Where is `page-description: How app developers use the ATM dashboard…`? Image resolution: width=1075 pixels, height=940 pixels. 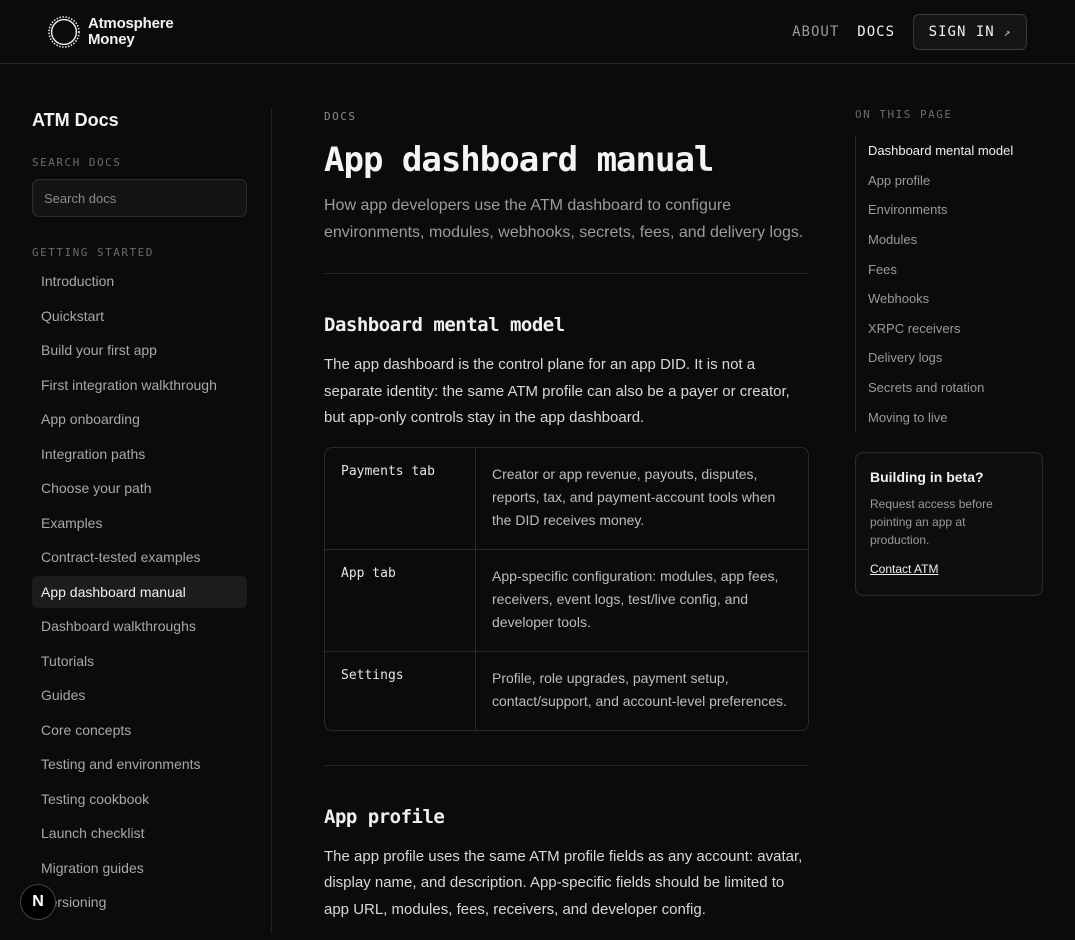 page-description: How app developers use the ATM dashboard… is located at coordinates (564, 219).